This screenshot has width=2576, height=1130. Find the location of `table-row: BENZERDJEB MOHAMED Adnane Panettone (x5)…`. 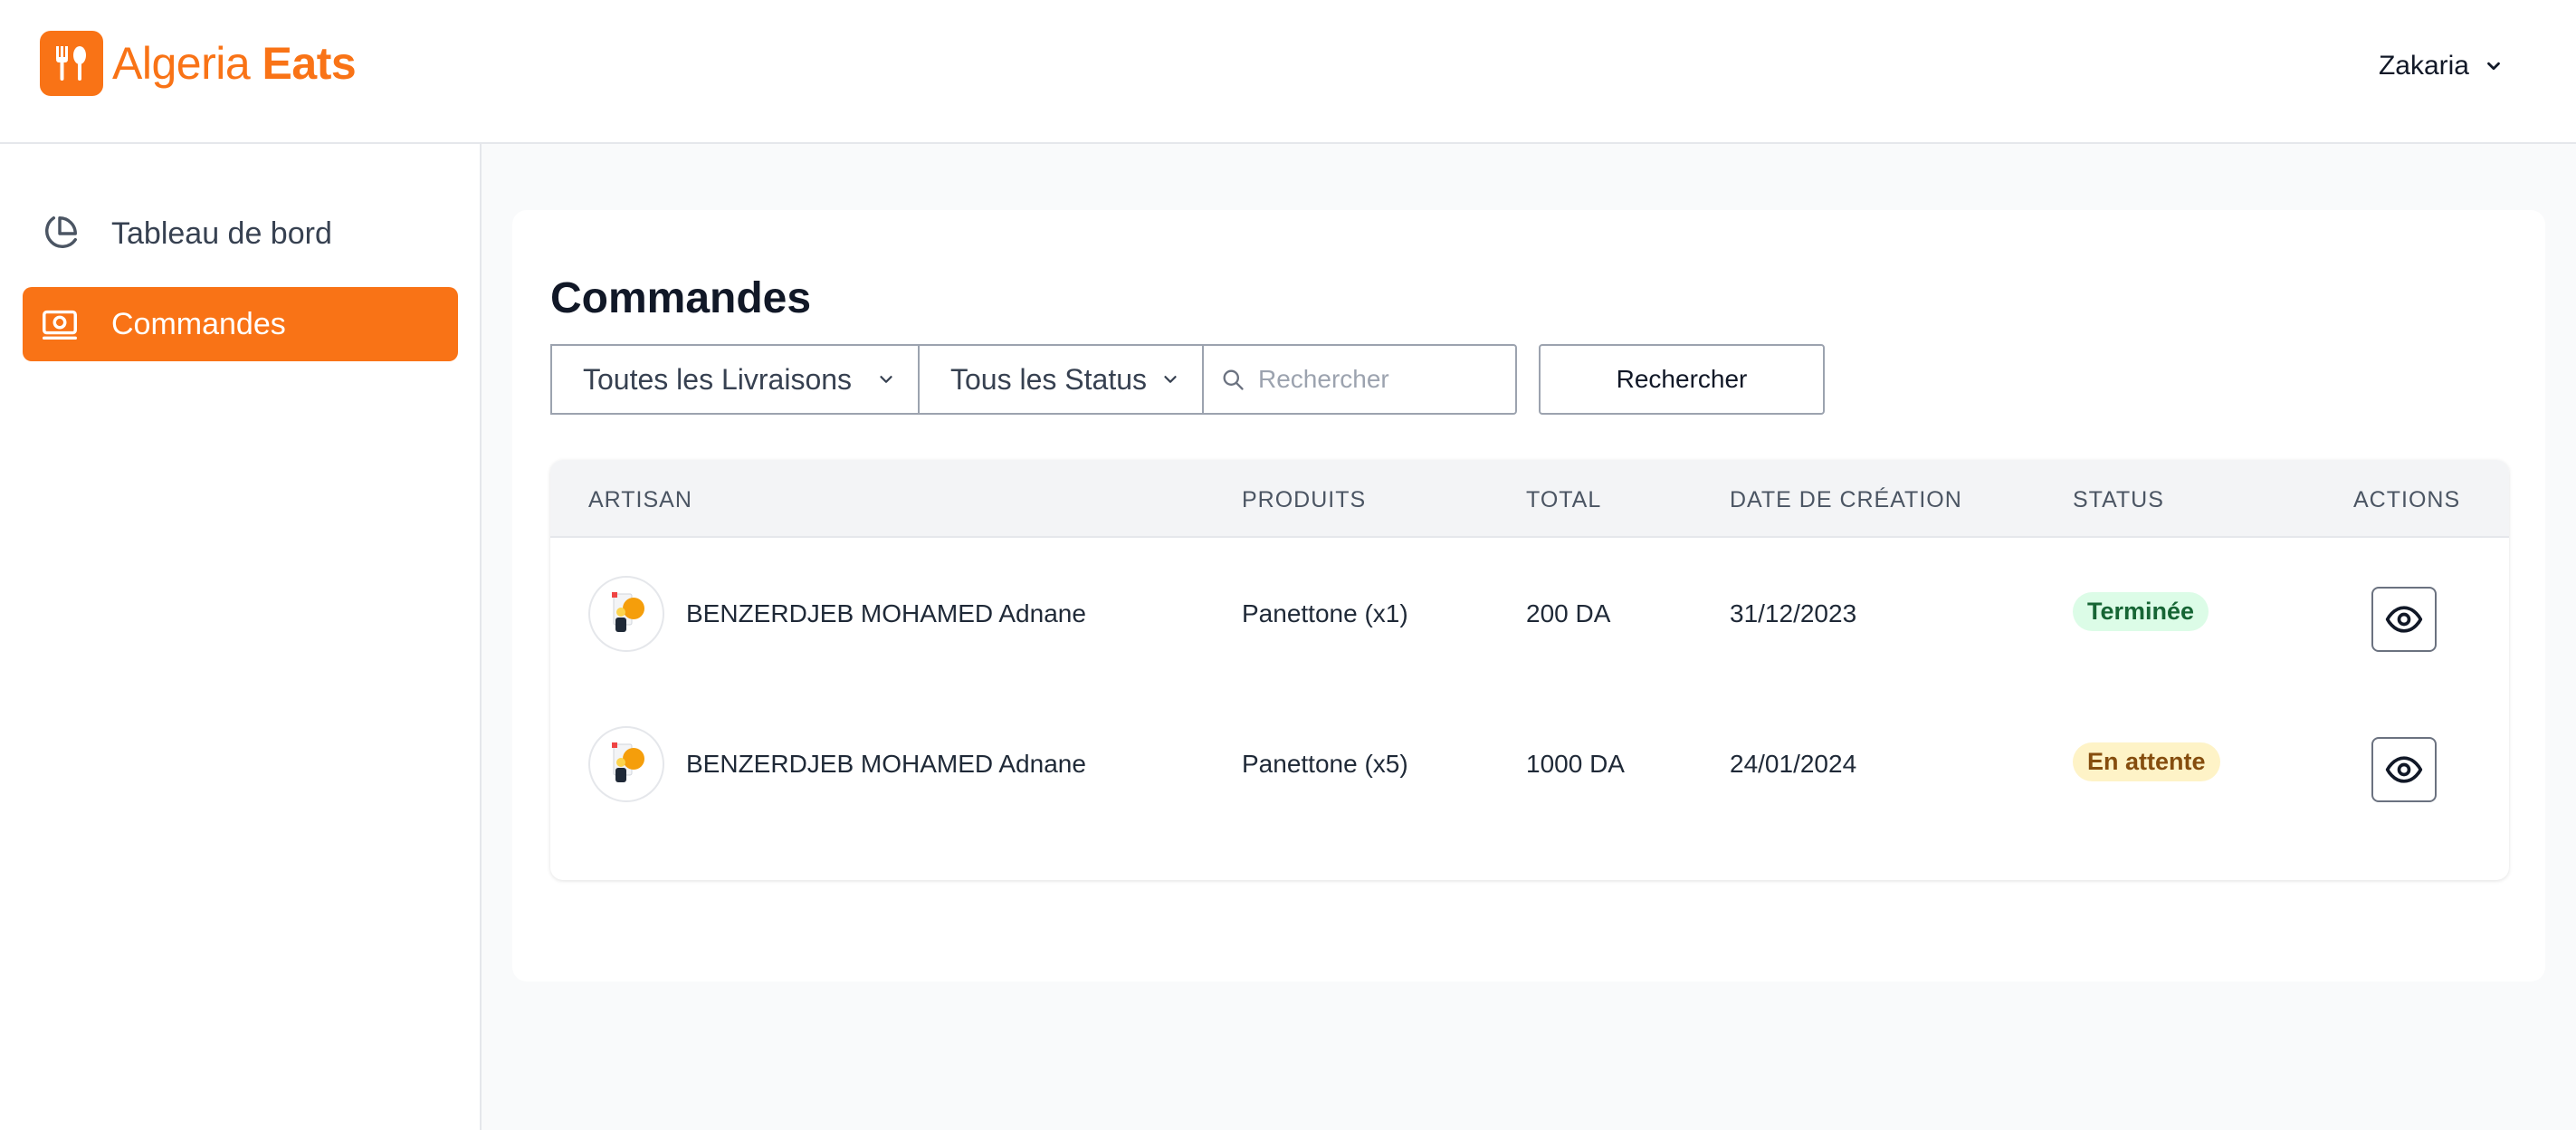

table-row: BENZERDJEB MOHAMED Adnane Panettone (x5)… is located at coordinates (1530, 763).